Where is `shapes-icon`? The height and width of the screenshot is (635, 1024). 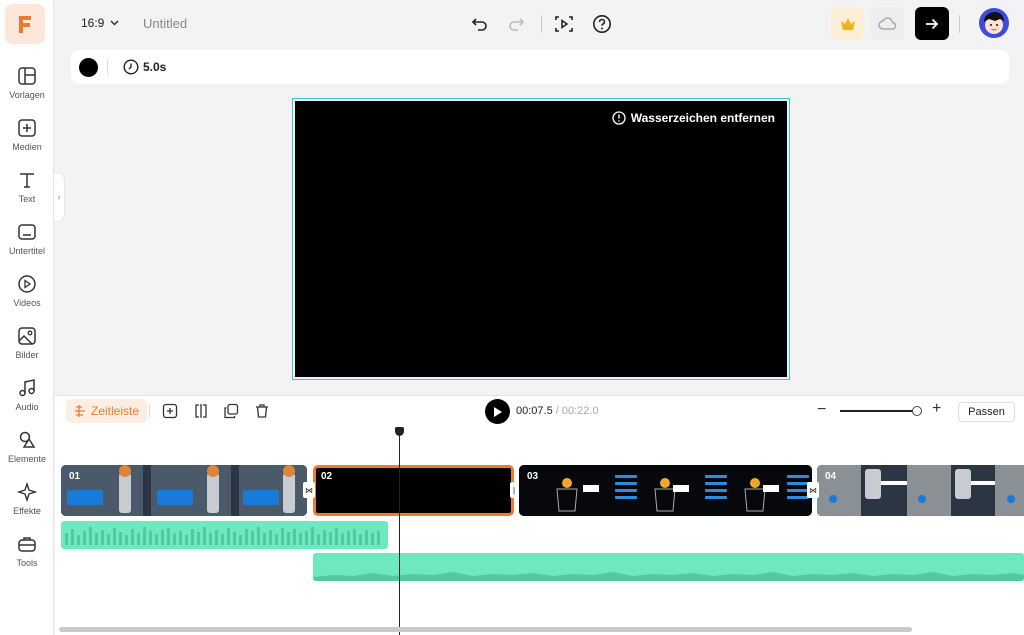
shapes-icon is located at coordinates (27, 439).